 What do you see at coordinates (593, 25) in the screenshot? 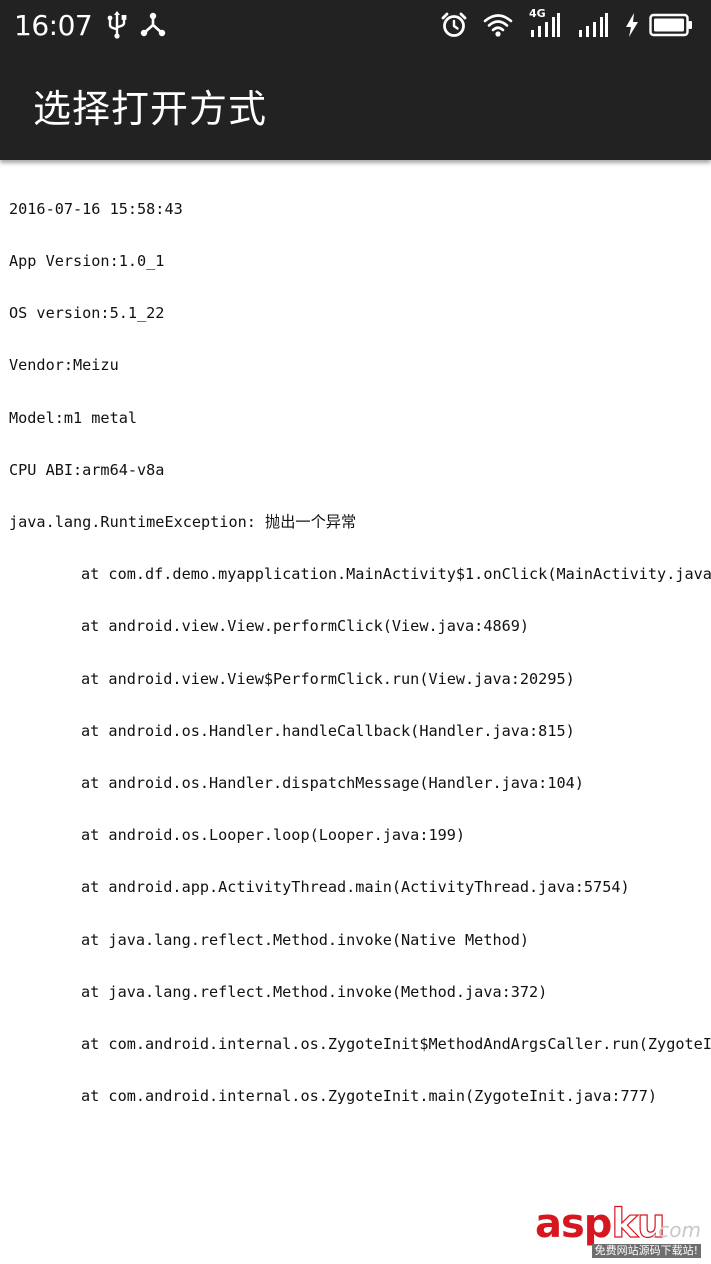
I see `signal-icon` at bounding box center [593, 25].